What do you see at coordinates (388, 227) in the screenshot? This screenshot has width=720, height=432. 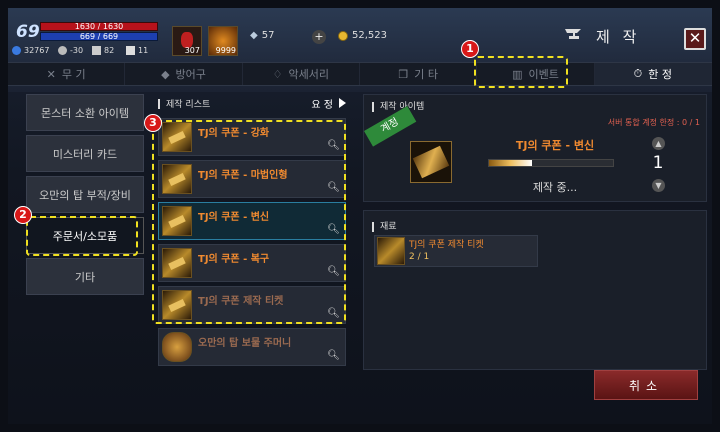 I see `materials-title: 재료` at bounding box center [388, 227].